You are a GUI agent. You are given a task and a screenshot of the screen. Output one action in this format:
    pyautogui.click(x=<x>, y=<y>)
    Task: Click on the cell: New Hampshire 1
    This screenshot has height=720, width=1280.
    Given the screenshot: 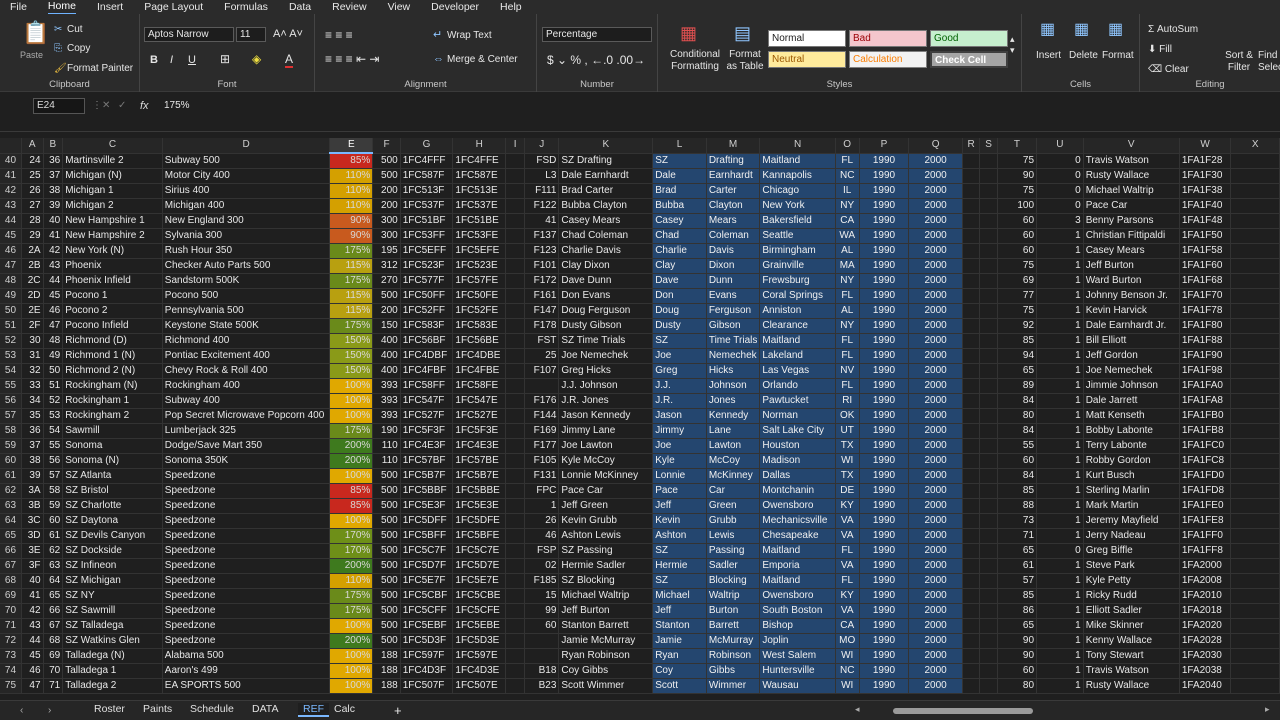 What is the action you would take?
    pyautogui.click(x=112, y=221)
    